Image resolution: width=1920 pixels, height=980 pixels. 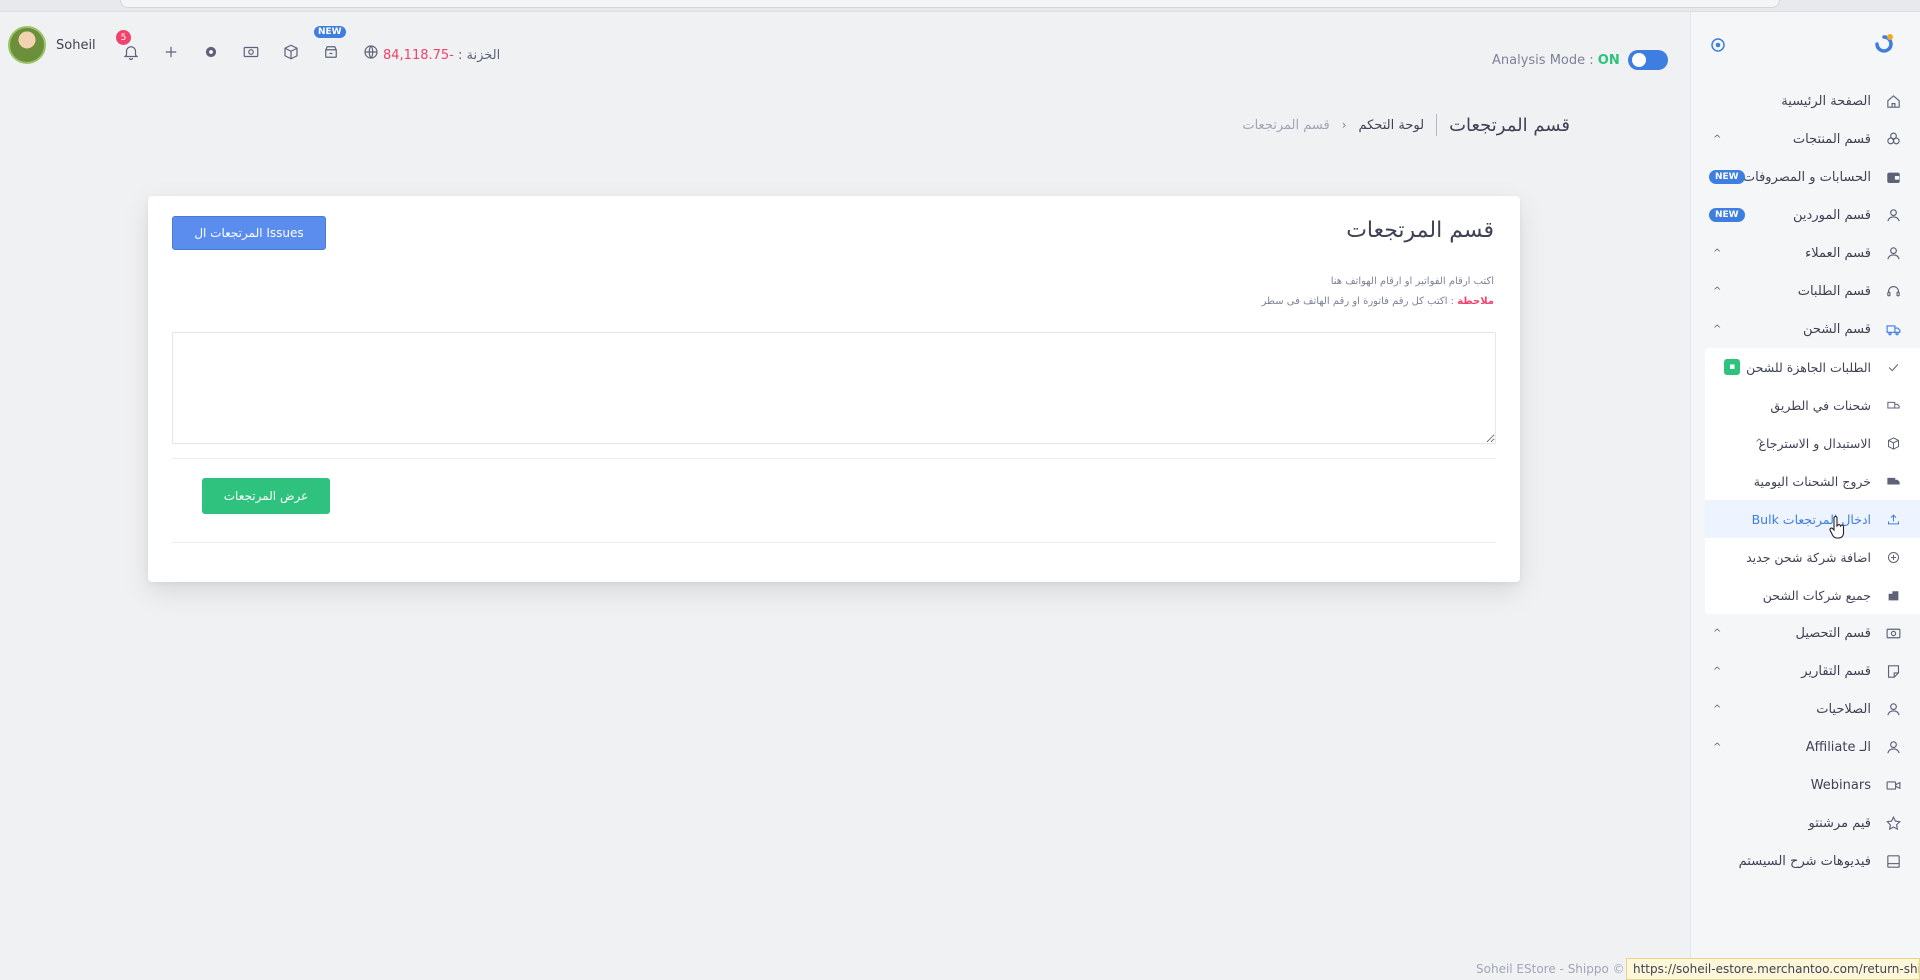 What do you see at coordinates (1893, 557) in the screenshot?
I see `plus-circle-icon` at bounding box center [1893, 557].